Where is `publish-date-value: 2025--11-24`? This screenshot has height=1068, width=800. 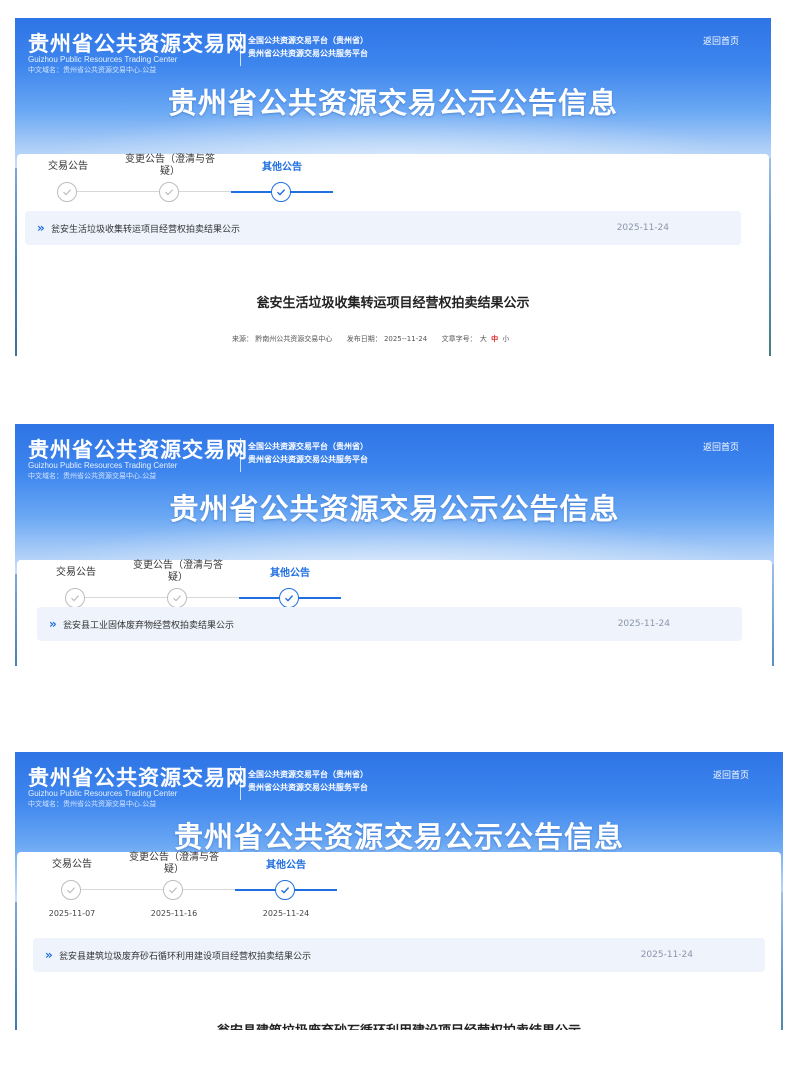 publish-date-value: 2025--11-24 is located at coordinates (405, 339).